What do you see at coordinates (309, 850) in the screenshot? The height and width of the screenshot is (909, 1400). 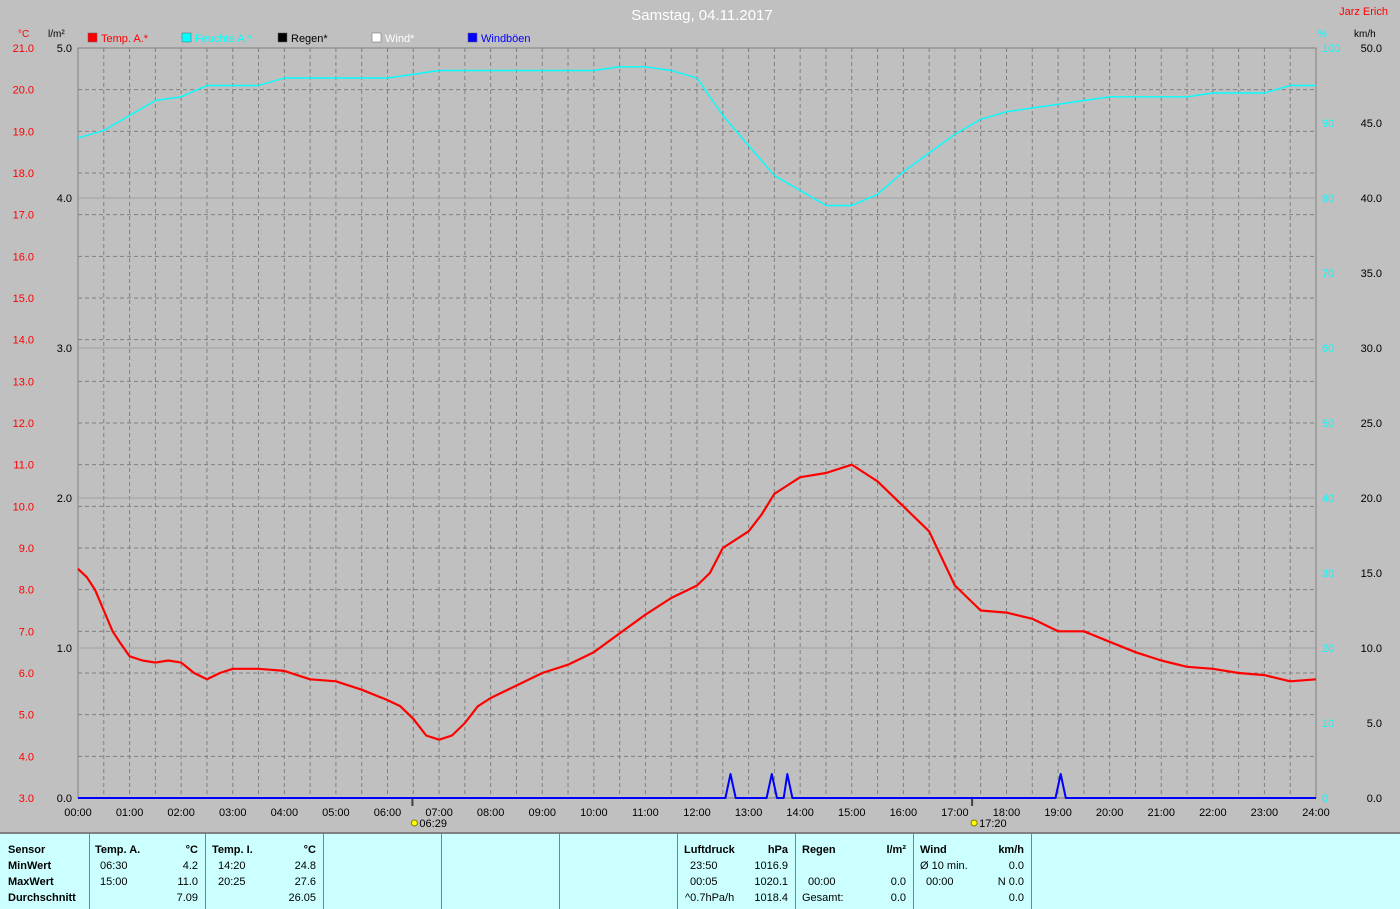 I see `temp-i-unit: °C` at bounding box center [309, 850].